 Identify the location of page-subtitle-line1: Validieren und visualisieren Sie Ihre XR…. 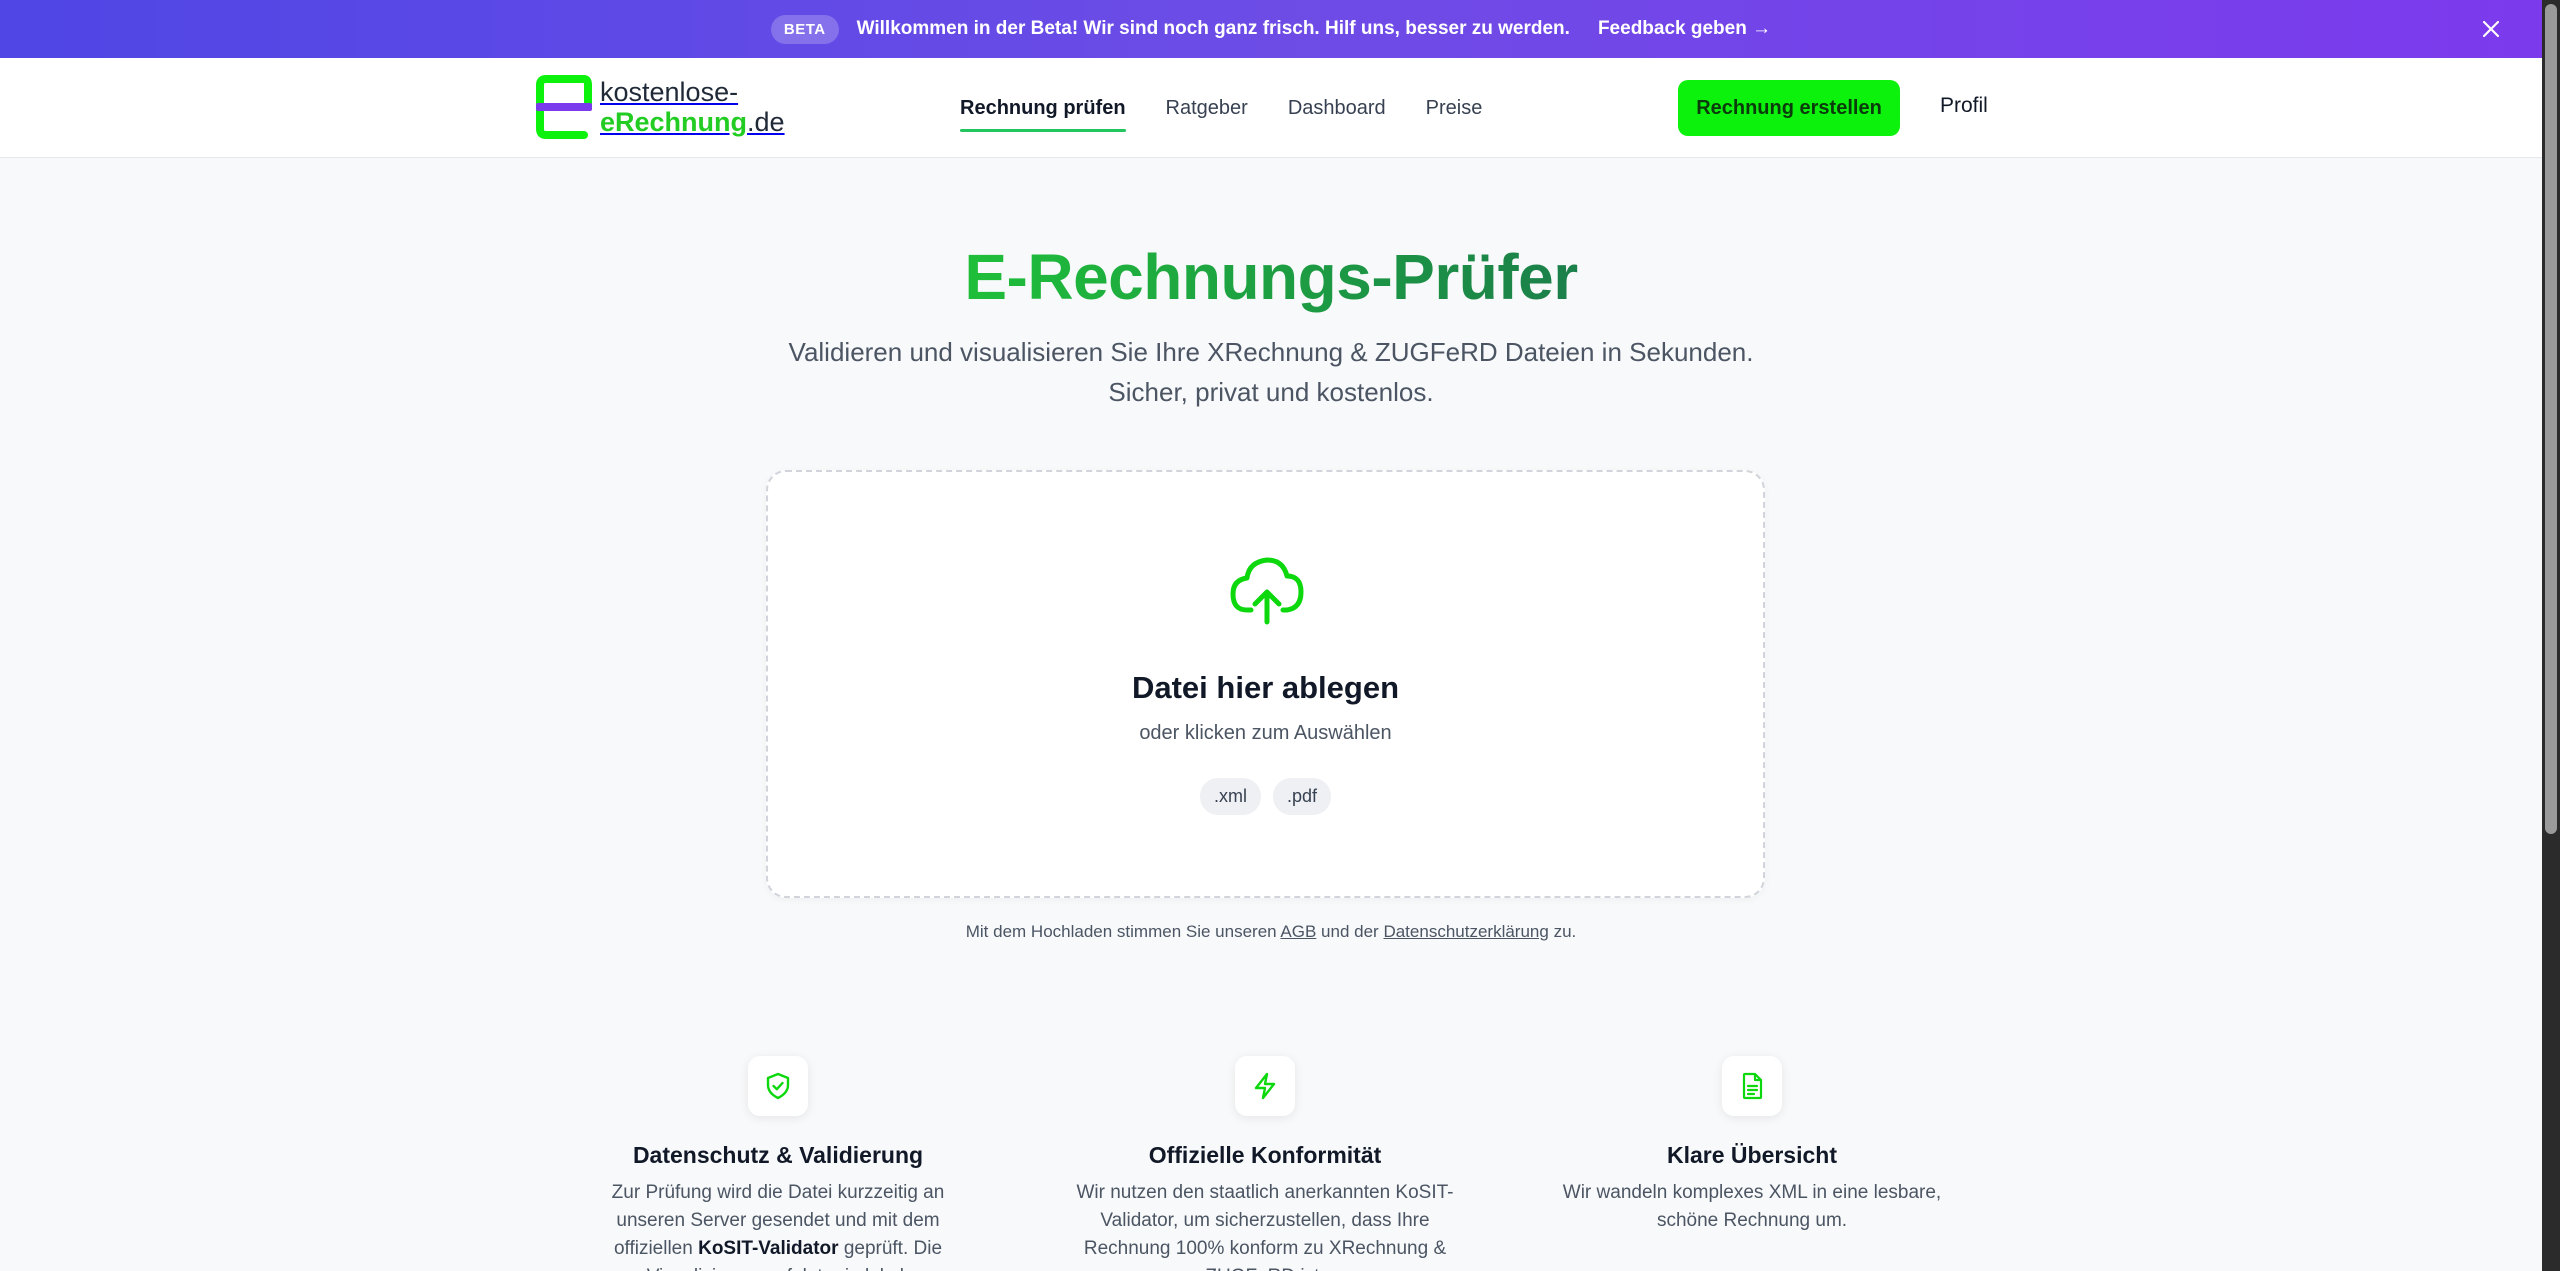
(1271, 352).